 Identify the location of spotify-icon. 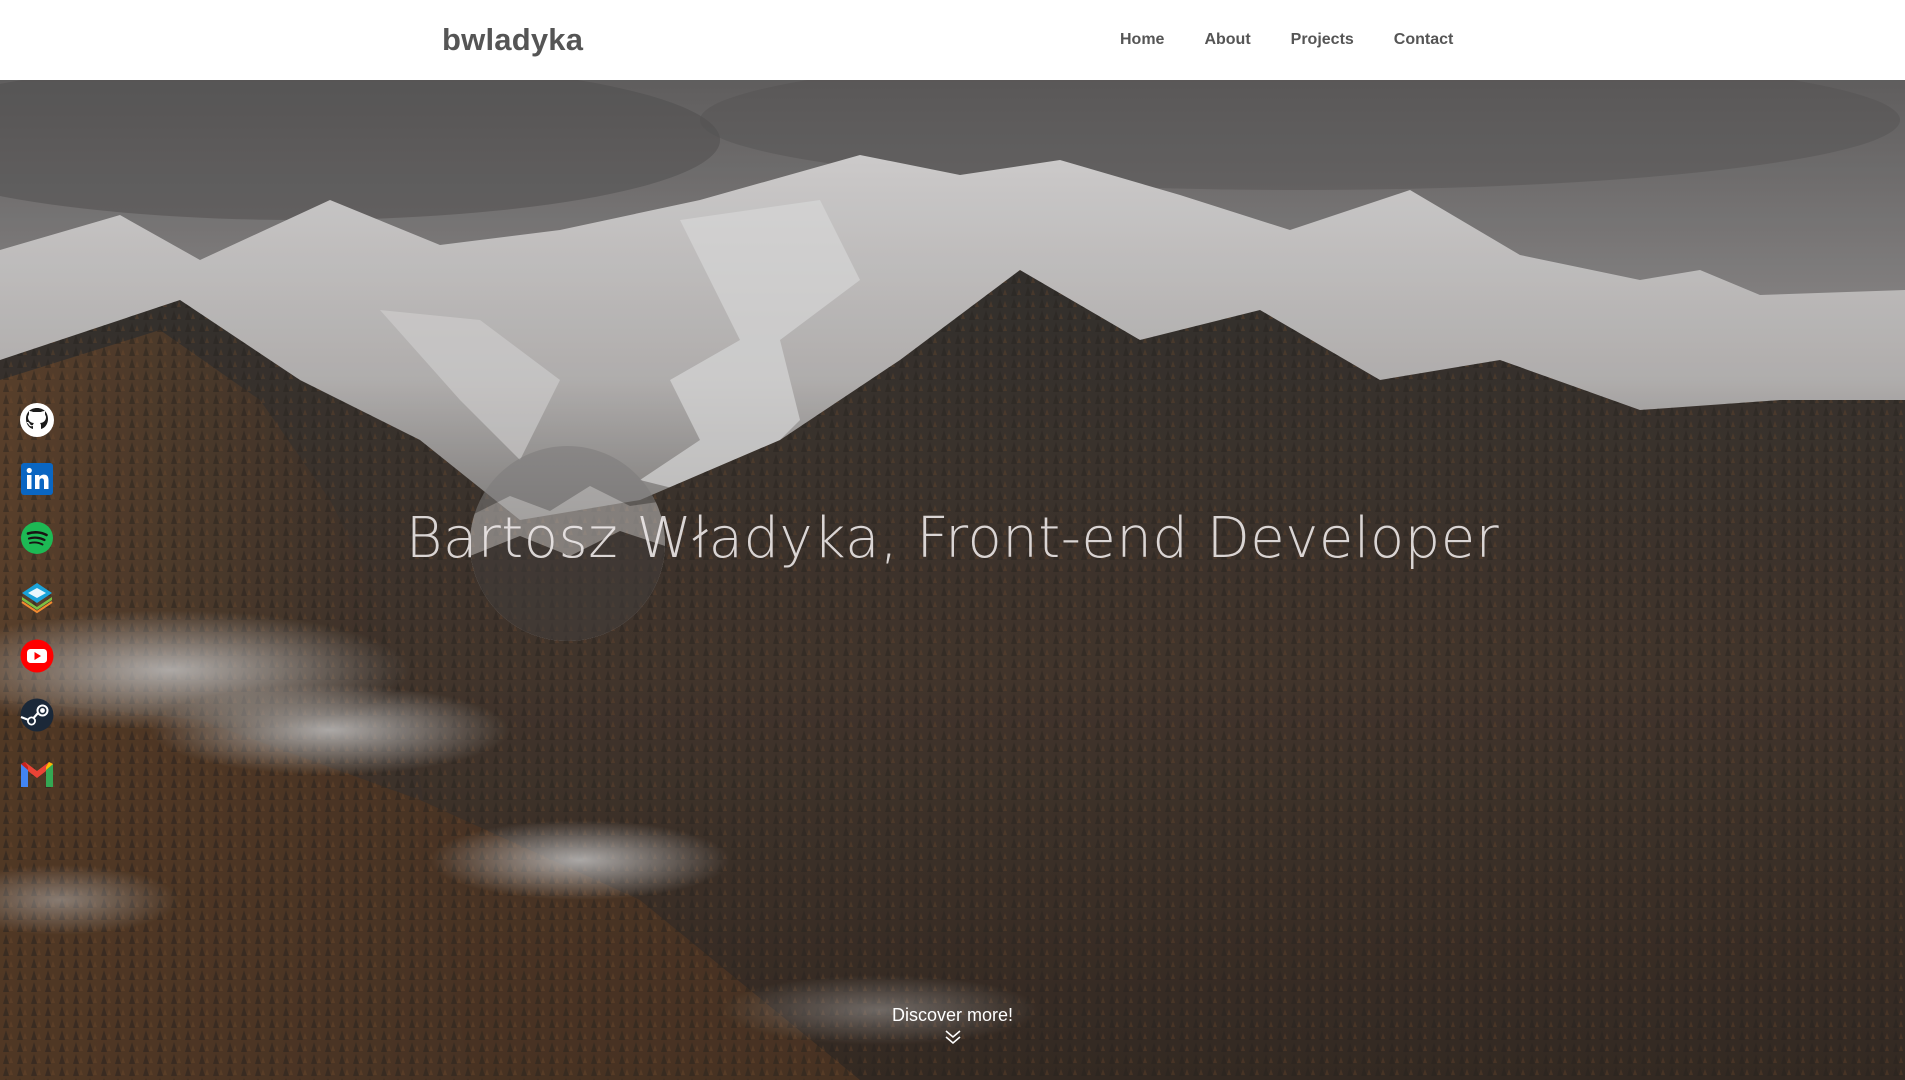
(37, 538).